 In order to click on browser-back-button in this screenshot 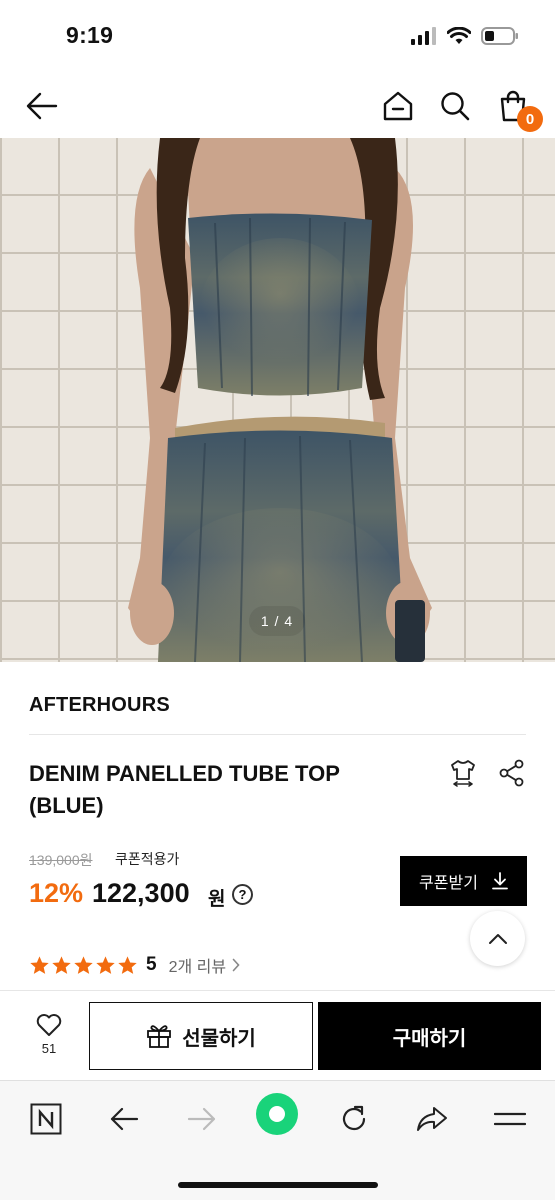, I will do `click(124, 1119)`.